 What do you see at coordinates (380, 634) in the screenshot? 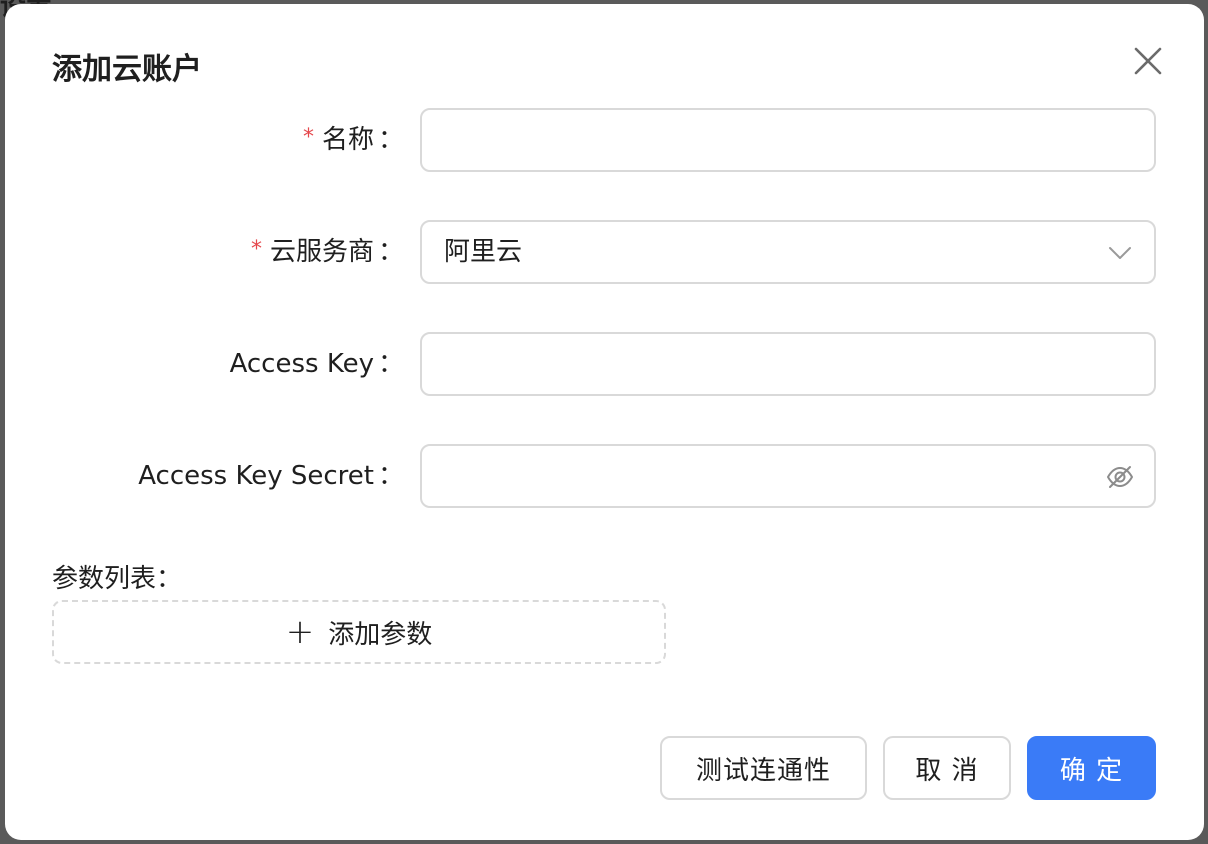
I see `add-param-label: 添加参数` at bounding box center [380, 634].